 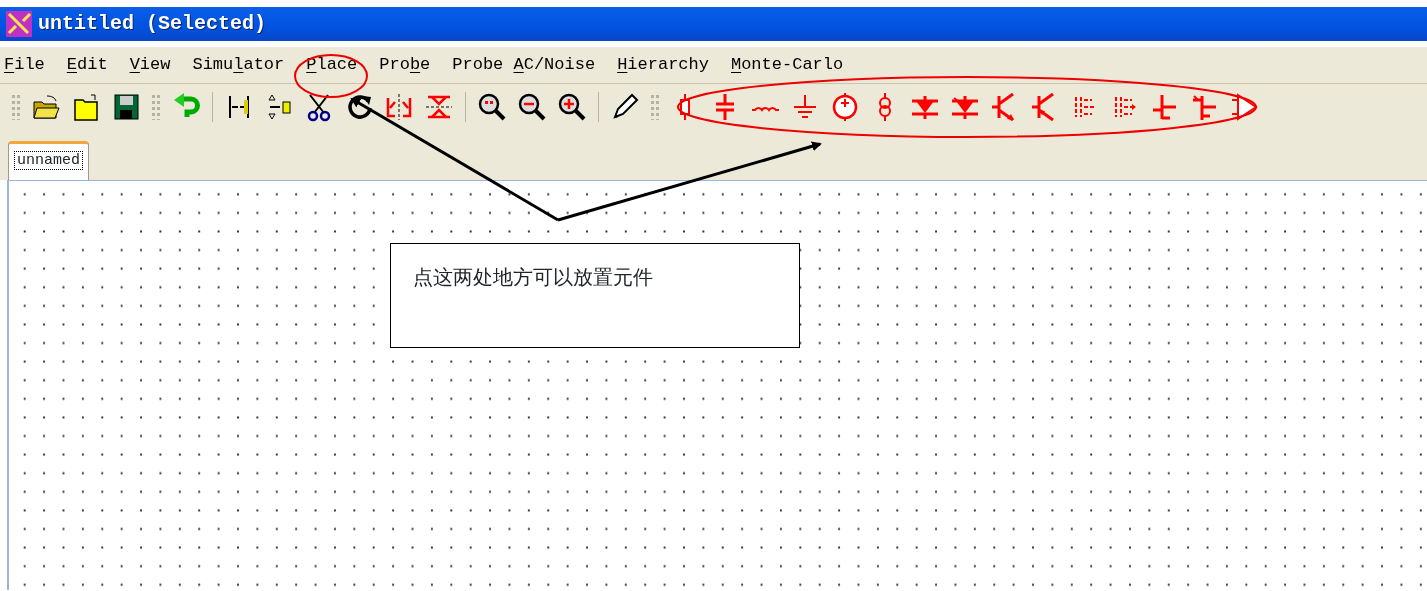 What do you see at coordinates (152, 24) in the screenshot?
I see `window-title: untitled (Selected)` at bounding box center [152, 24].